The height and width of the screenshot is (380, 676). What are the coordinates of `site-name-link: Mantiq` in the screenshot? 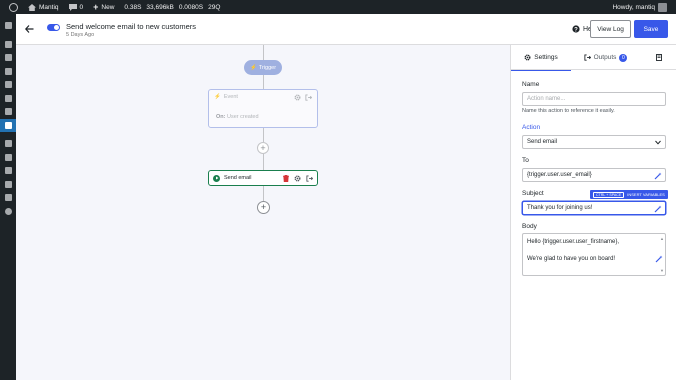 It's located at (43, 7).